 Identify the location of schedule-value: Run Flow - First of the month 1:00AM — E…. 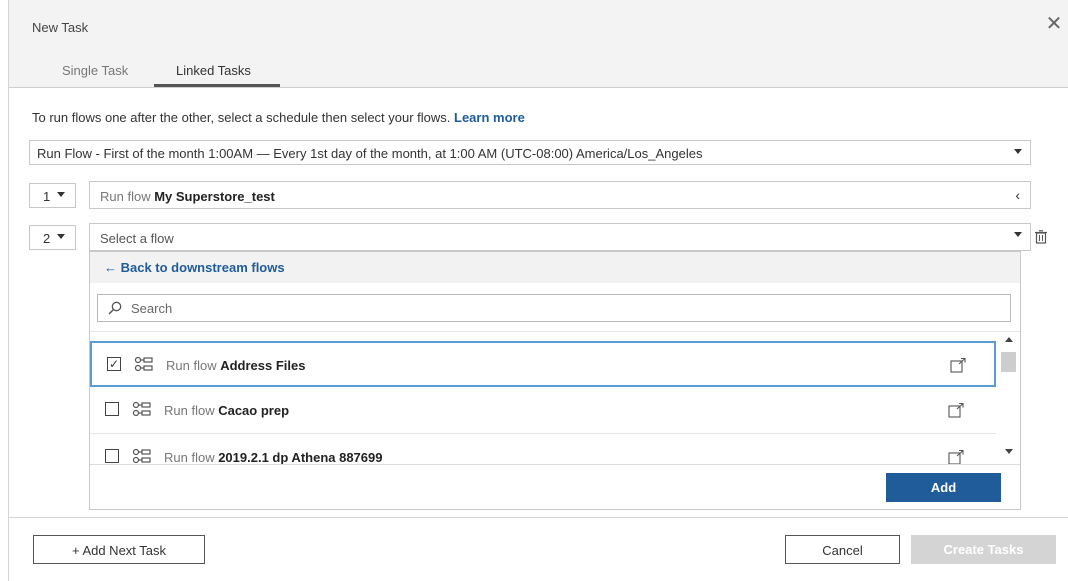
(370, 153).